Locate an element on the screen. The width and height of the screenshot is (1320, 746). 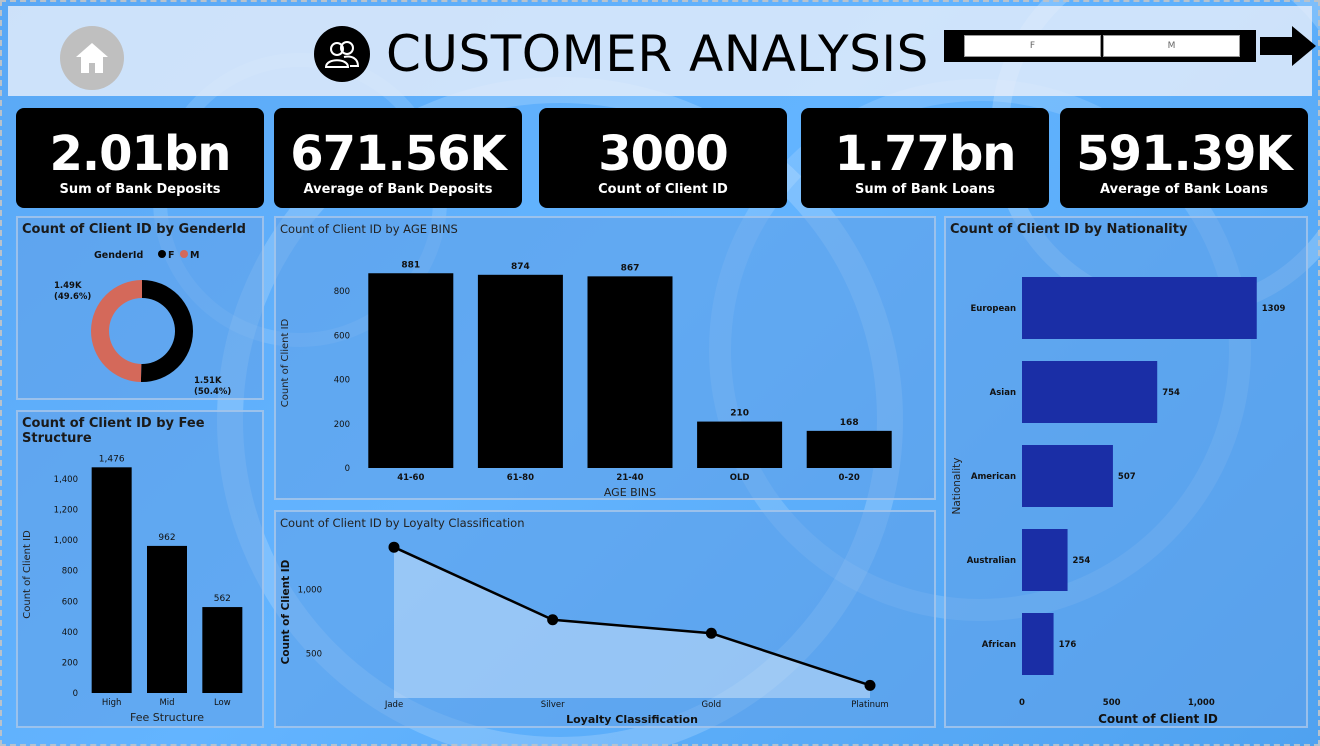
legend-marker is located at coordinates (184, 254).